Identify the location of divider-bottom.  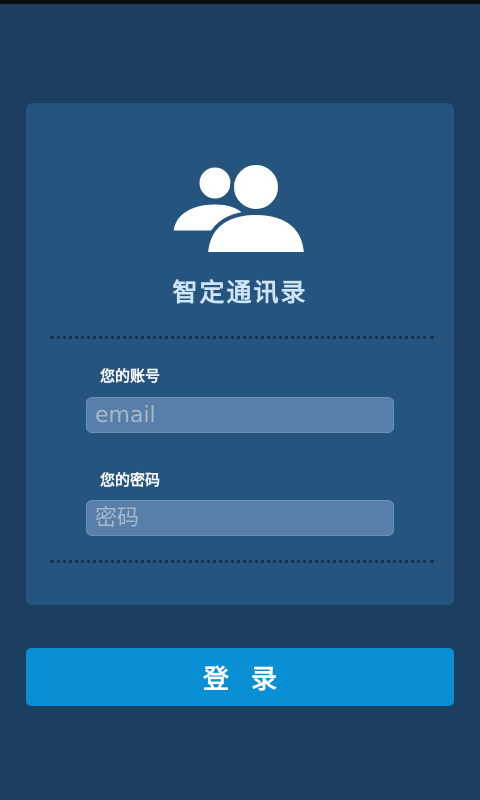
(242, 561).